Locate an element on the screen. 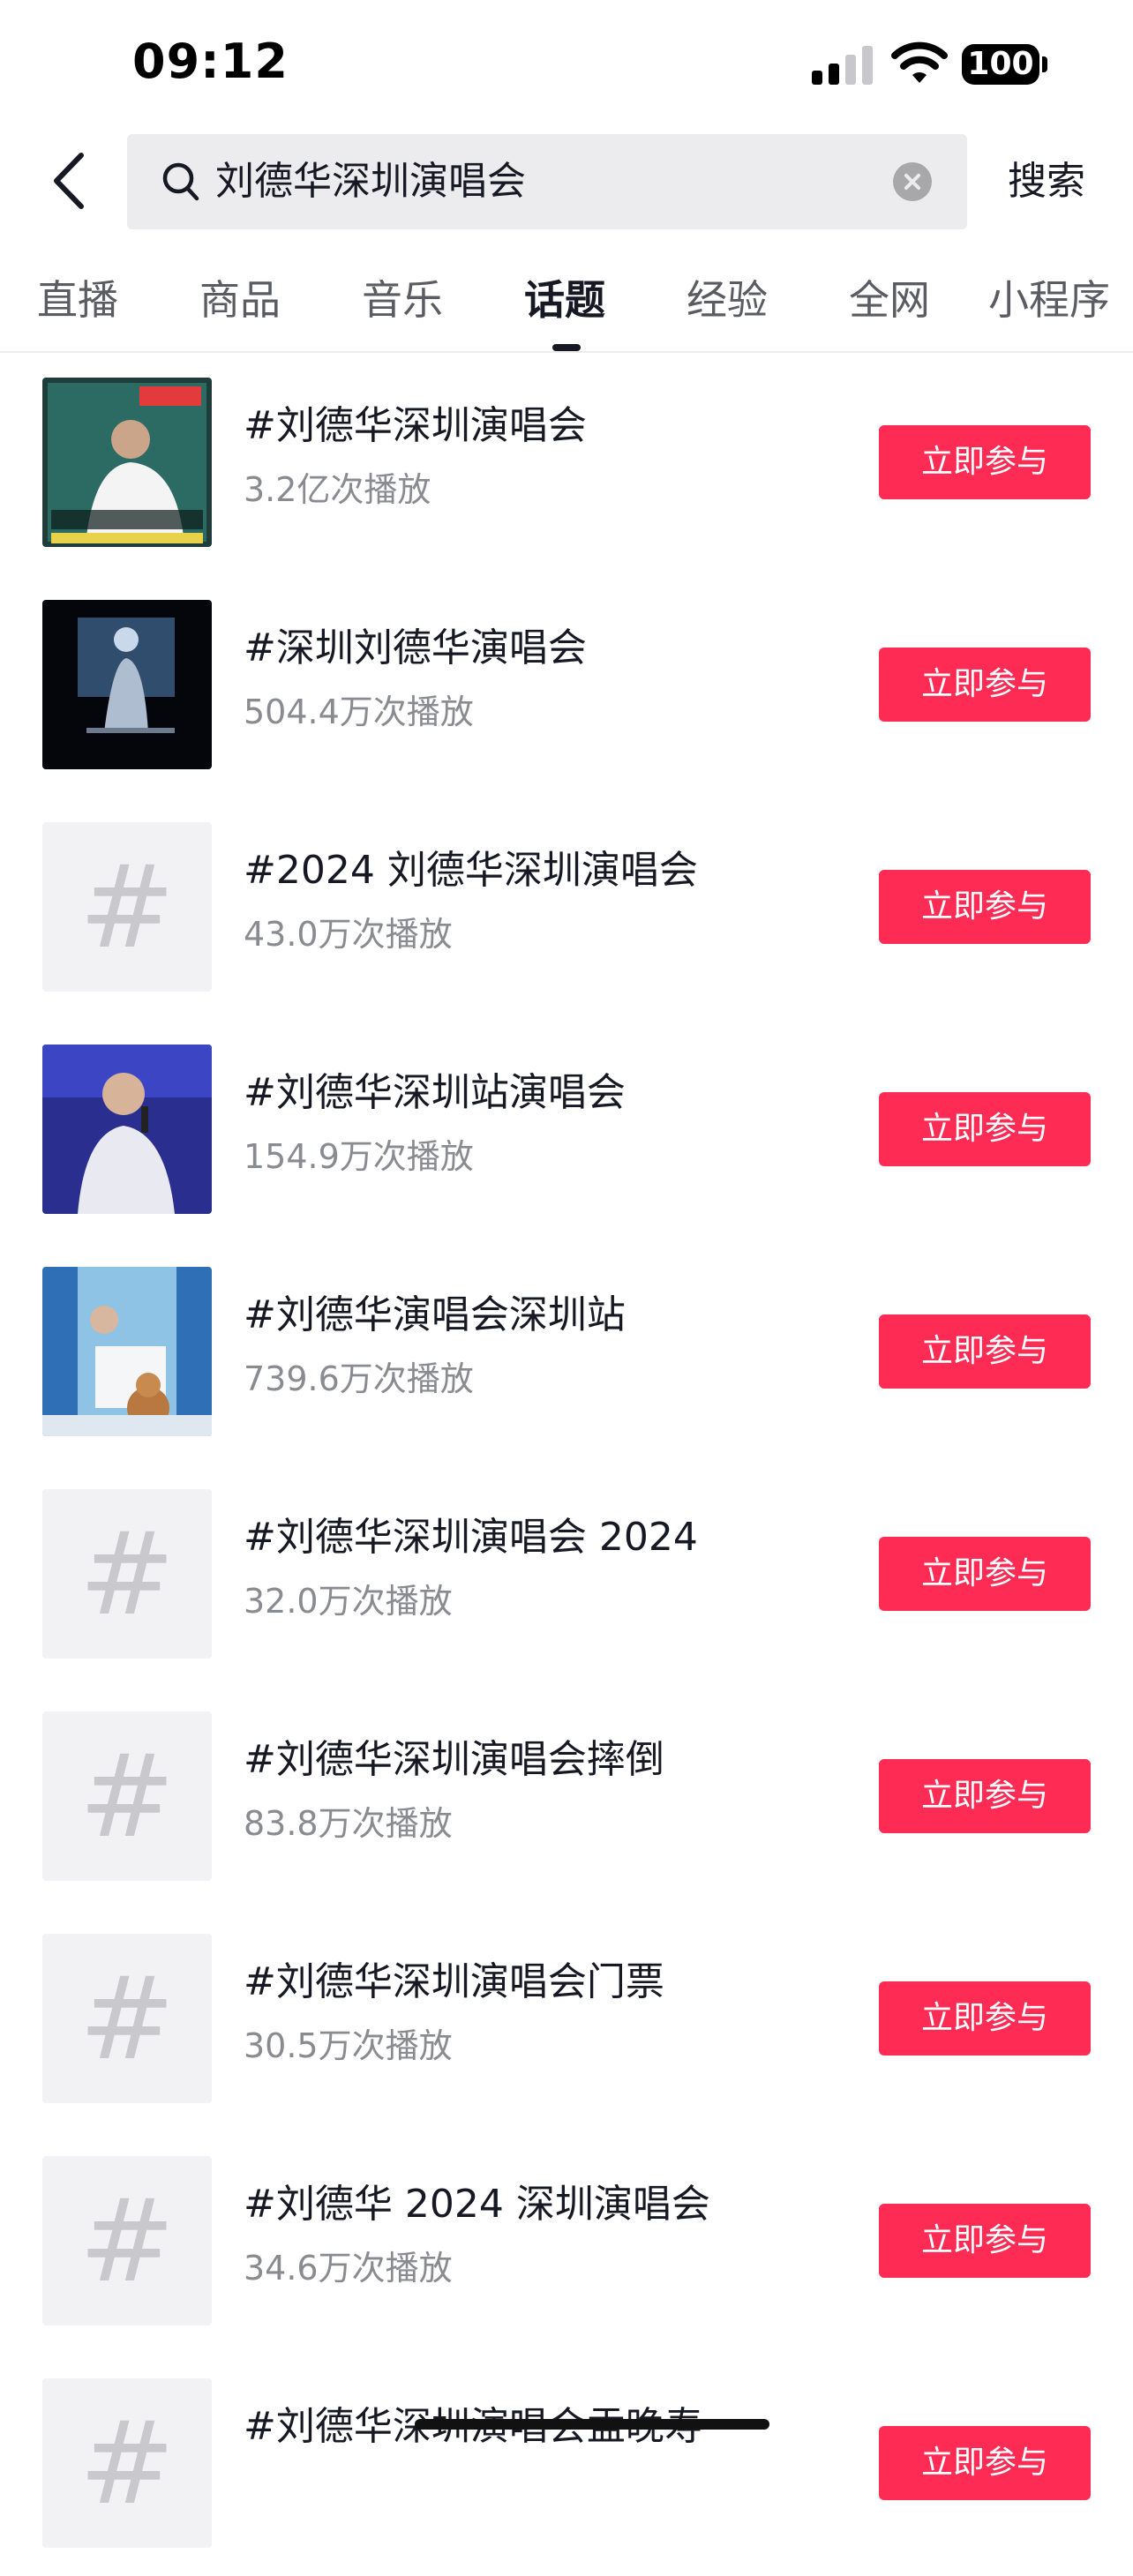 Image resolution: width=1133 pixels, height=2576 pixels. list-item: #刘德华深圳站演唱会 154.9万次播放 立即参与 is located at coordinates (566, 1131).